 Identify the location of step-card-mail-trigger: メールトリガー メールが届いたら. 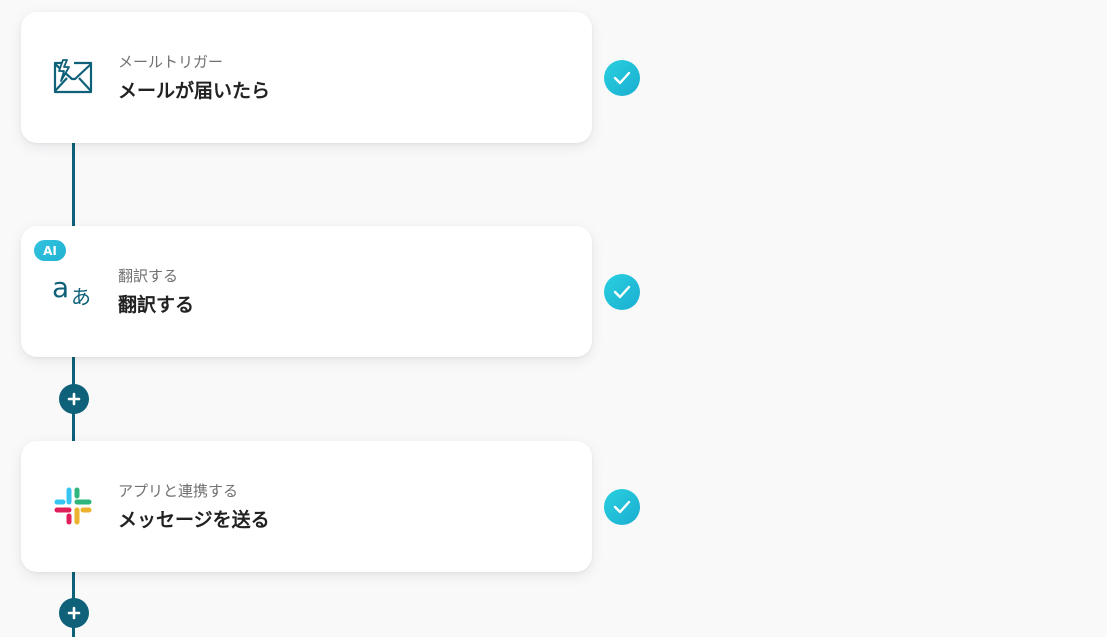
(306, 77).